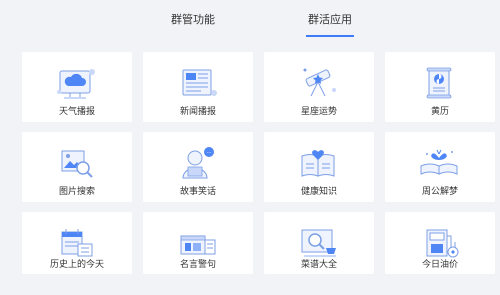 Image resolution: width=500 pixels, height=295 pixels. Describe the element at coordinates (439, 112) in the screenshot. I see `app-label: 黄历` at that location.